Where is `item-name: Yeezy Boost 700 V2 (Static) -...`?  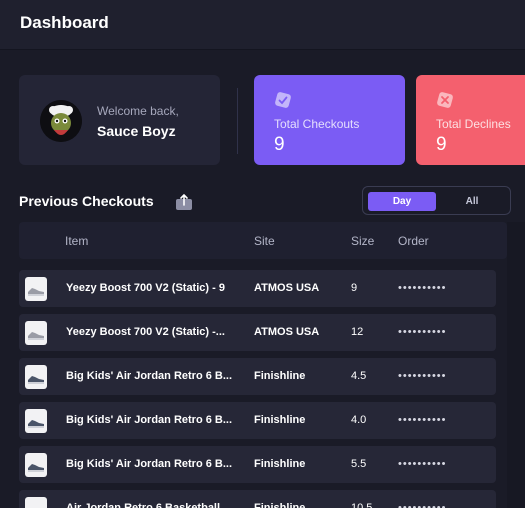 item-name: Yeezy Boost 700 V2 (Static) -... is located at coordinates (145, 332).